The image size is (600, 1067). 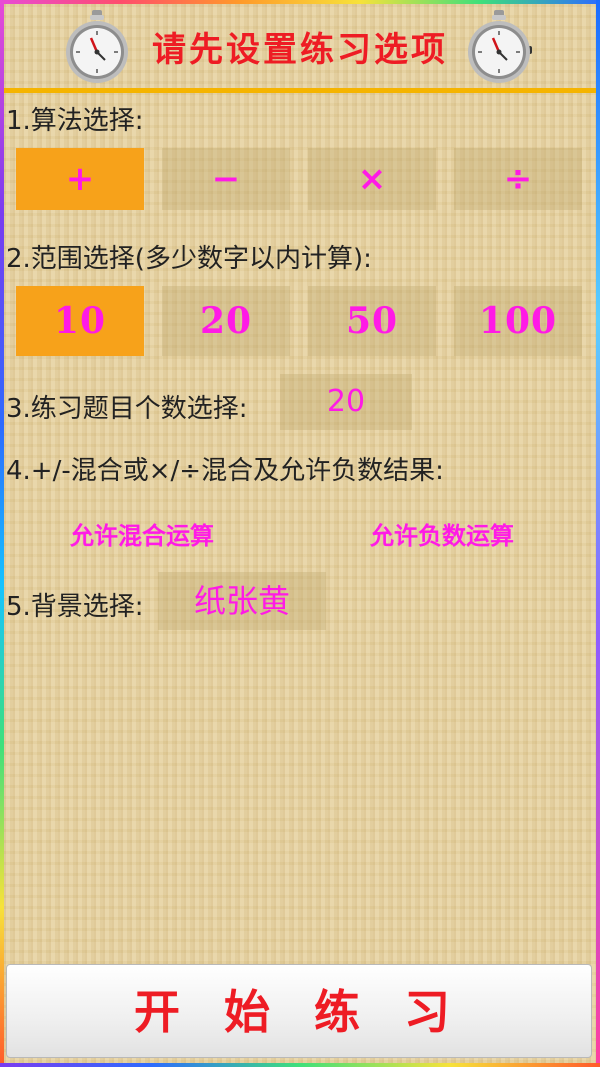 I want to click on range-50-button: 50, so click(x=372, y=321).